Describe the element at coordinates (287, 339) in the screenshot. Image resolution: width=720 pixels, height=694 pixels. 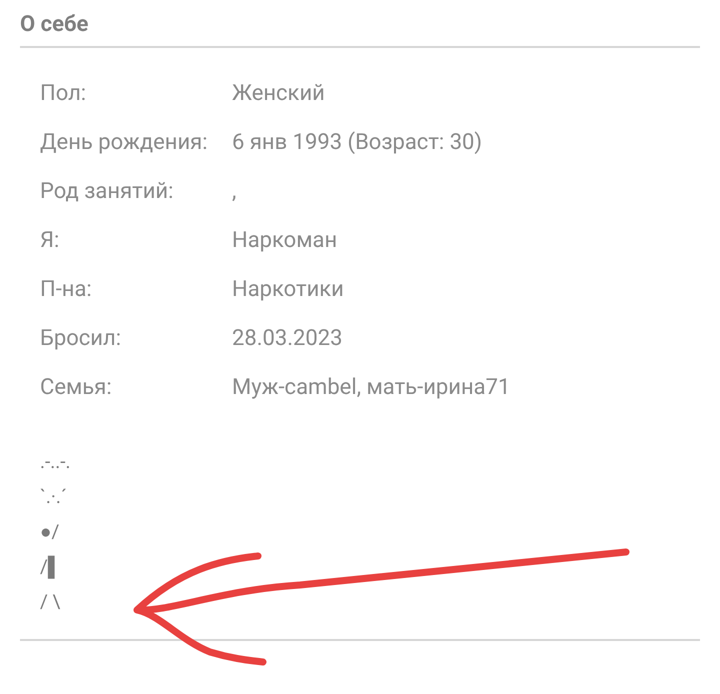
I see `field-value: 28.03.2023` at that location.